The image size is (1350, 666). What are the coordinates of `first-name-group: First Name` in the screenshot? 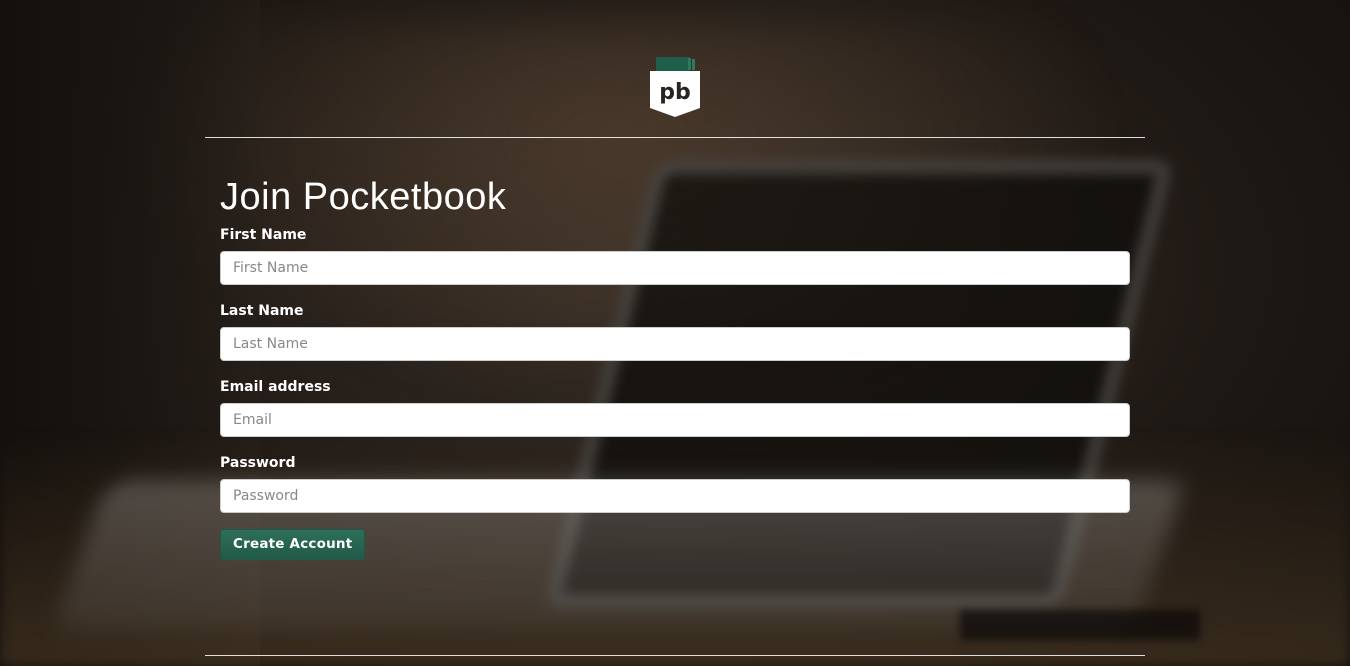 It's located at (675, 255).